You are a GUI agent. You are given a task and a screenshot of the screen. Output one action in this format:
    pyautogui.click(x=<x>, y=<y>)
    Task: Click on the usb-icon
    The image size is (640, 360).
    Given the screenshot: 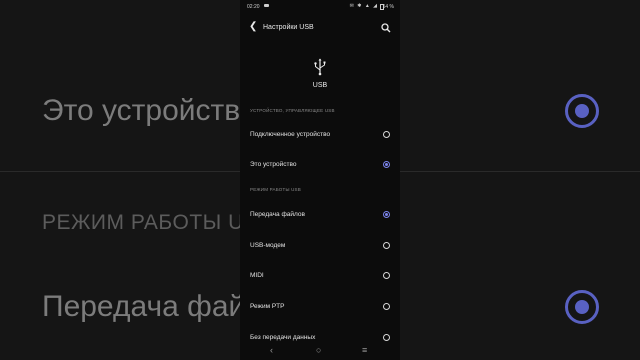 What is the action you would take?
    pyautogui.click(x=320, y=67)
    